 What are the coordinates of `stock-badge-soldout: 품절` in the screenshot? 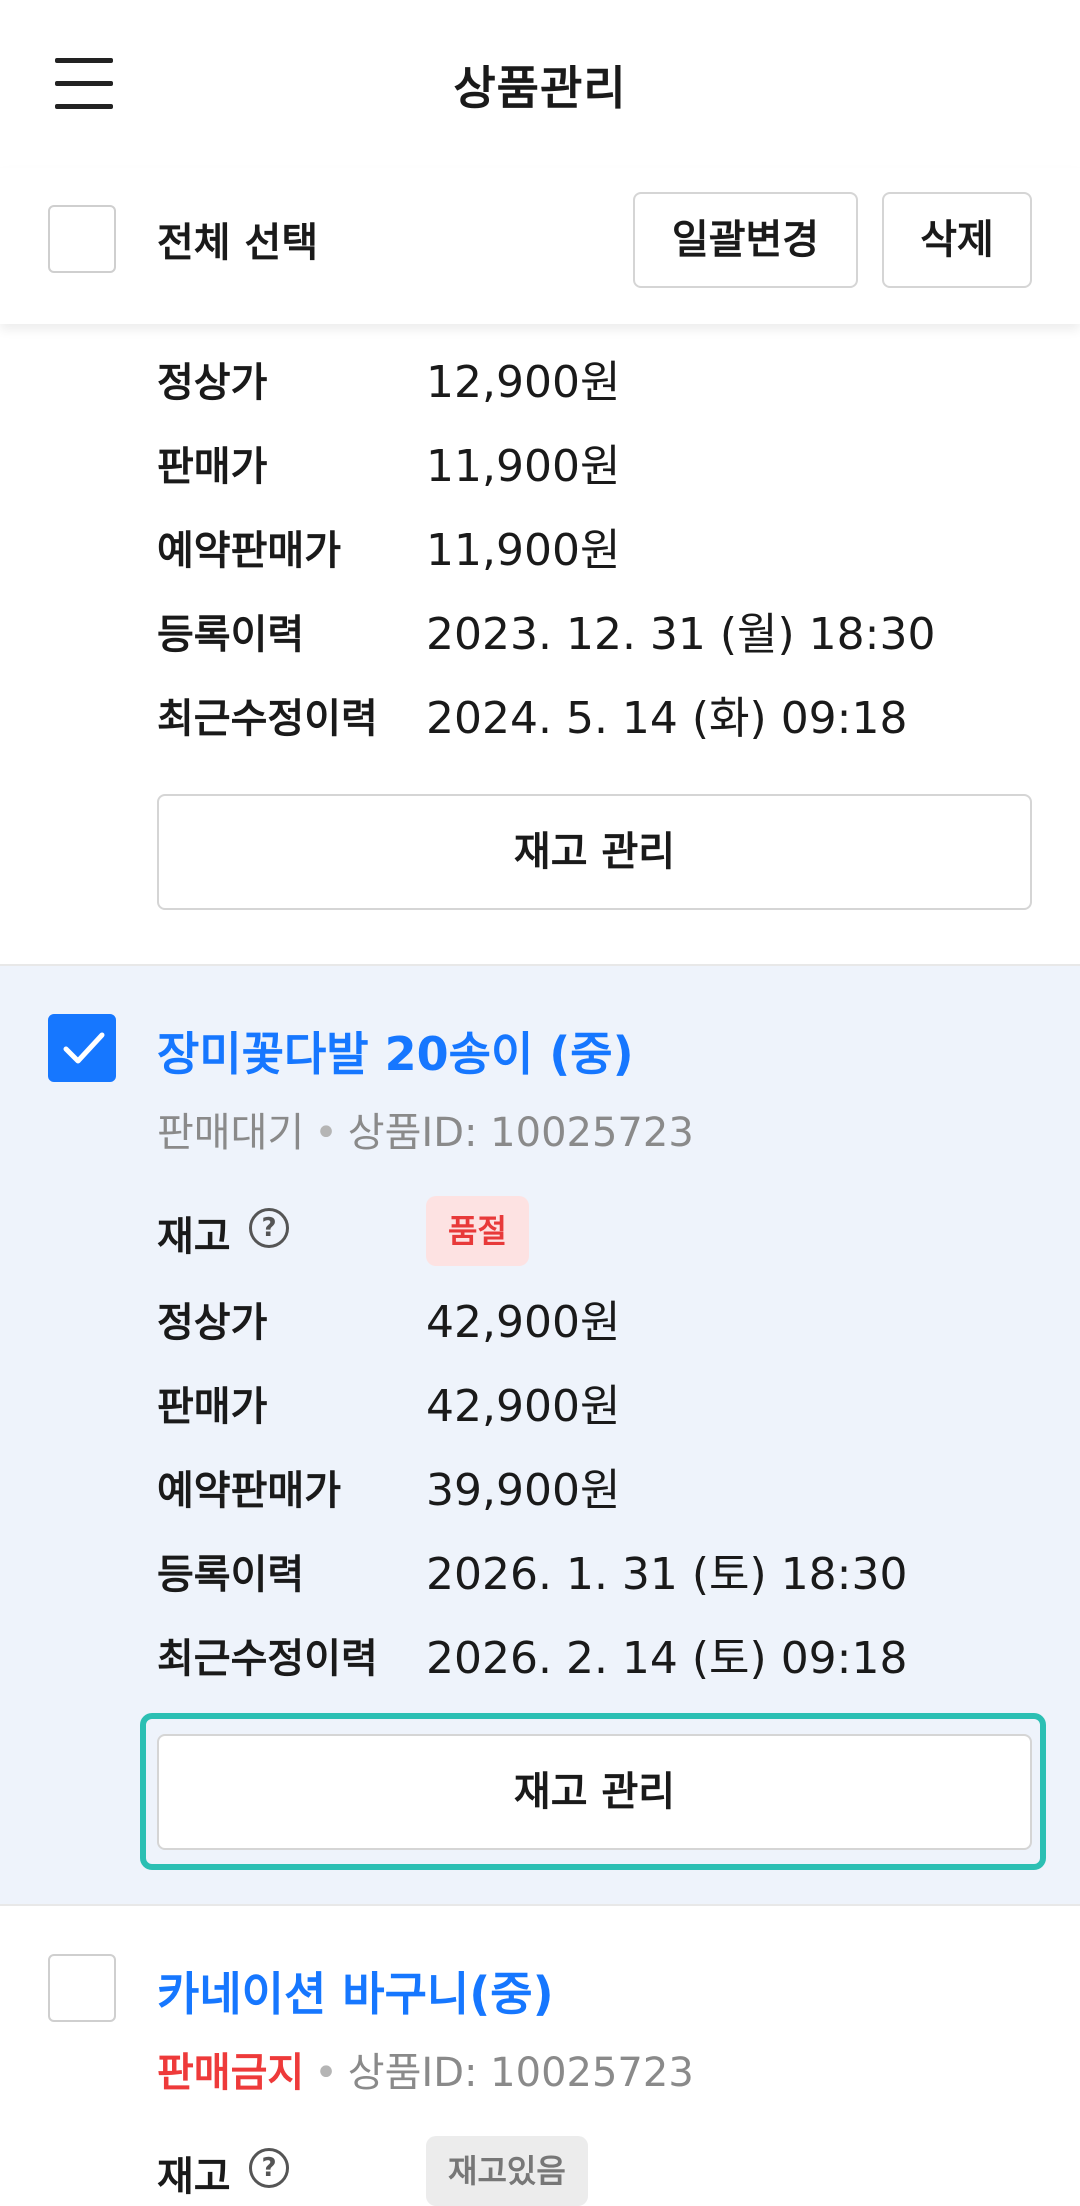 It's located at (477, 1231).